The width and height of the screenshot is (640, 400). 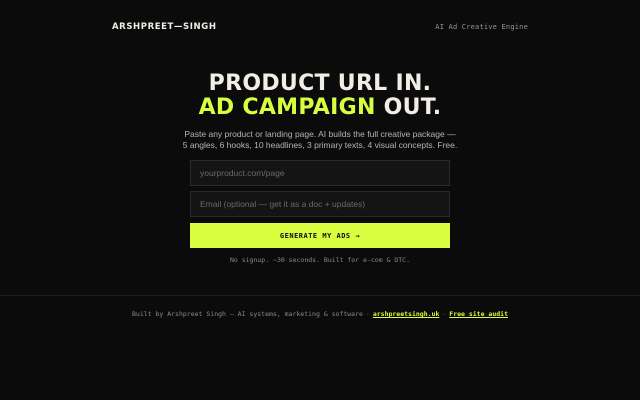 I want to click on product-url-input, so click(x=320, y=173).